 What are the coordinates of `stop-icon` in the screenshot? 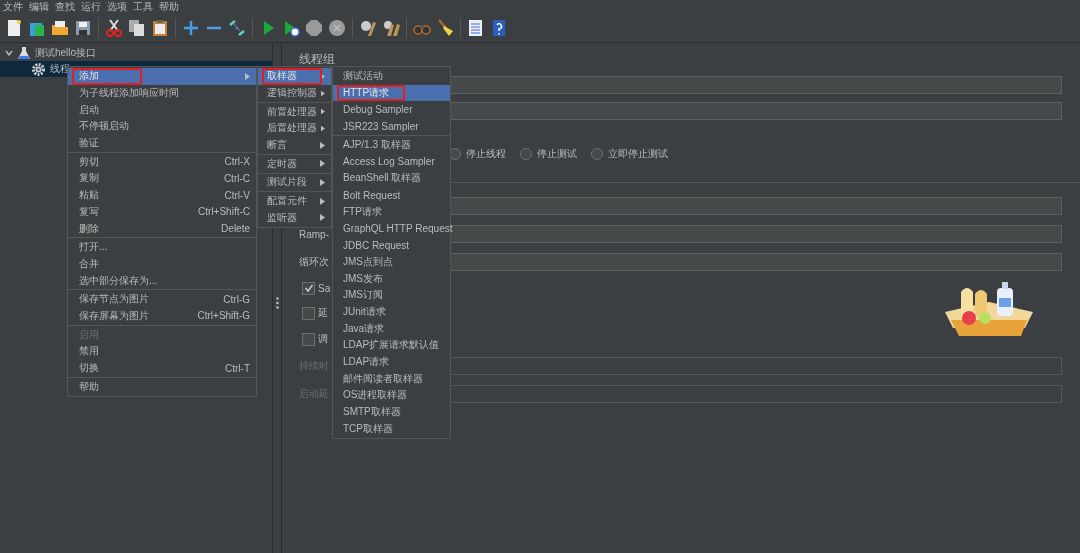 It's located at (314, 27).